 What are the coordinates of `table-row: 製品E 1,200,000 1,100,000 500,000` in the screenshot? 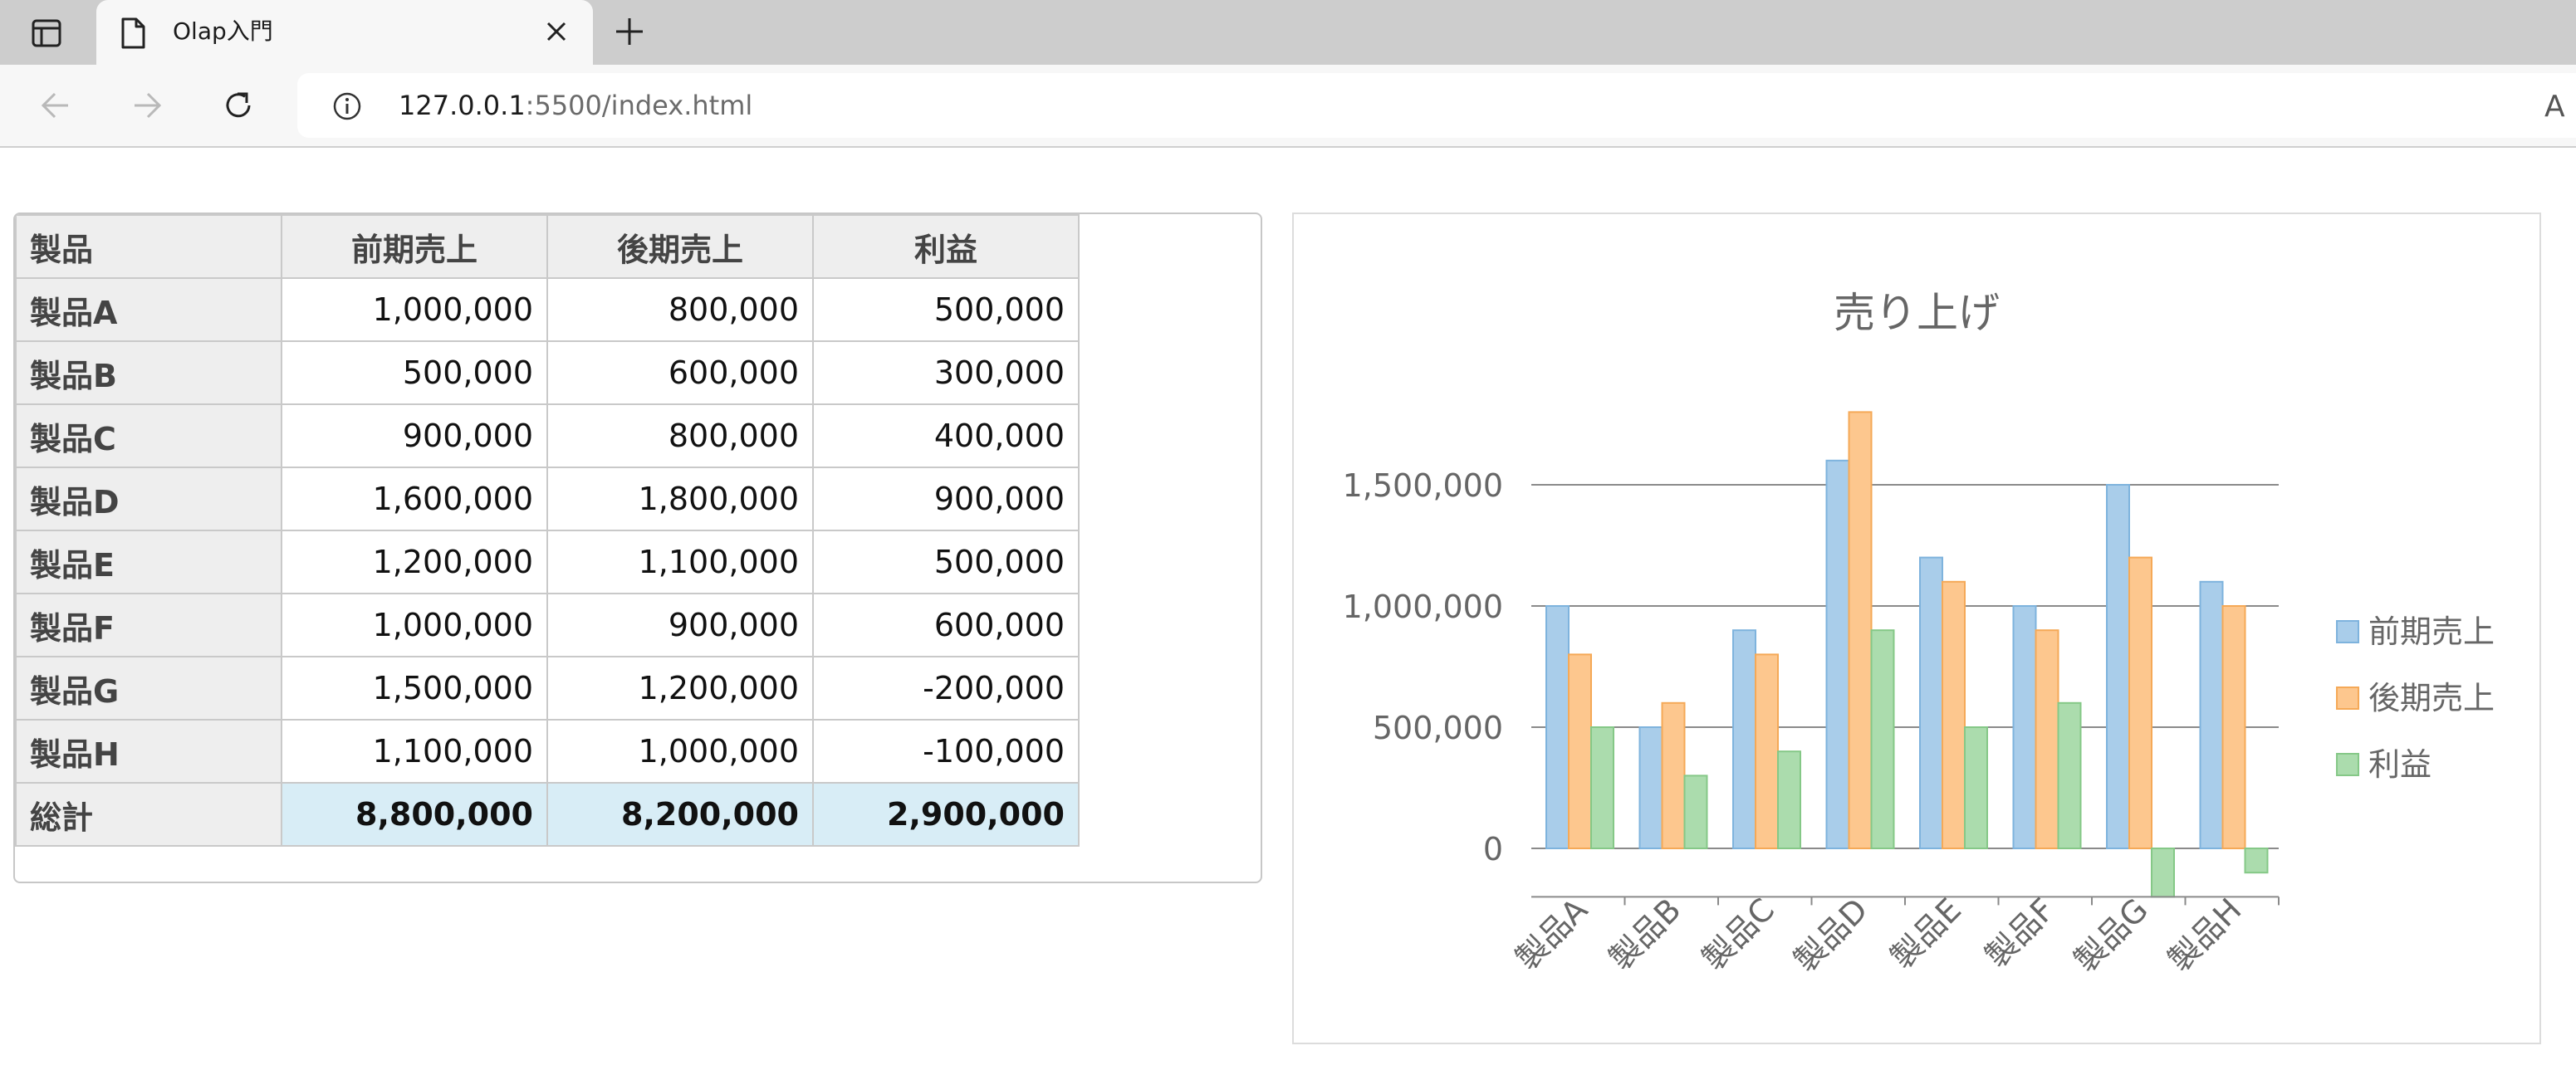 It's located at (548, 562).